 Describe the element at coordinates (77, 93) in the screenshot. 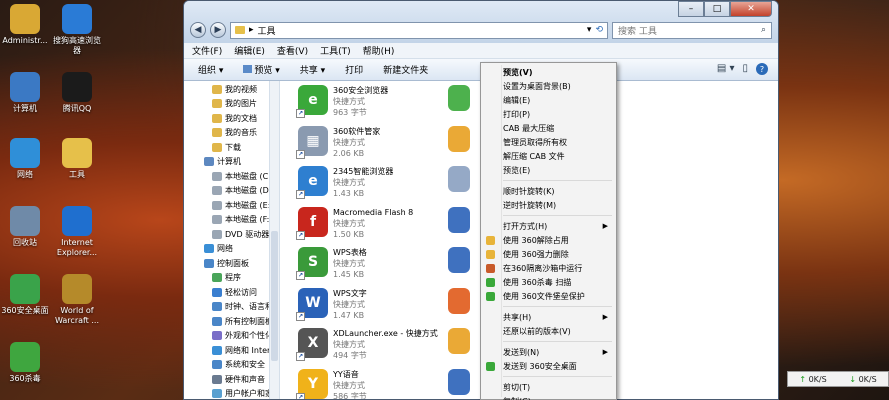

I see `desktop-icon: 腾讯QQ` at that location.